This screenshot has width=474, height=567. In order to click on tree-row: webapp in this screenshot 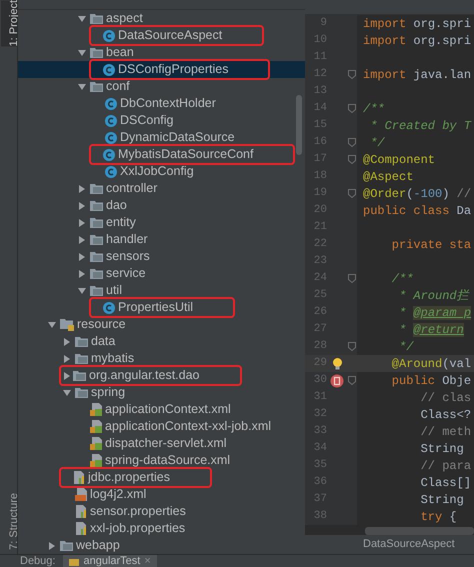, I will do `click(161, 545)`.